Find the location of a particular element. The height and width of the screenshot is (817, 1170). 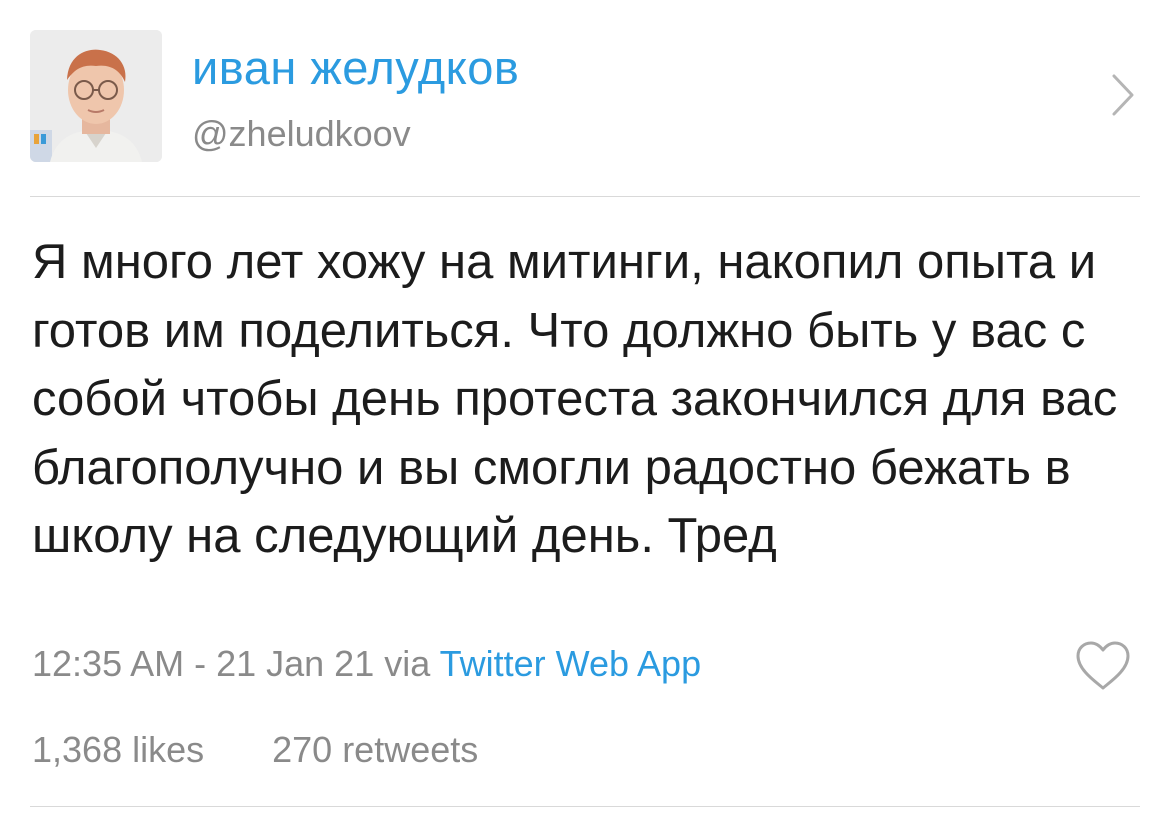

tweet-stats: 1,368 likes 270 retweets is located at coordinates (255, 750).